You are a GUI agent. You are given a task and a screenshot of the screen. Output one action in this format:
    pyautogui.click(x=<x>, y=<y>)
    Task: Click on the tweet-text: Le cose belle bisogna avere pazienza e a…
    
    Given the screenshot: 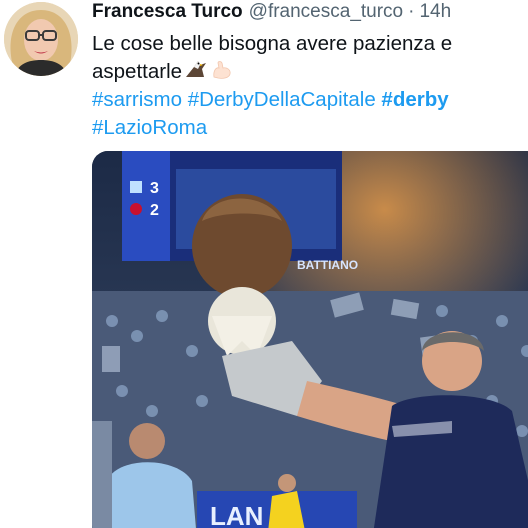 What is the action you would take?
    pyautogui.click(x=307, y=59)
    